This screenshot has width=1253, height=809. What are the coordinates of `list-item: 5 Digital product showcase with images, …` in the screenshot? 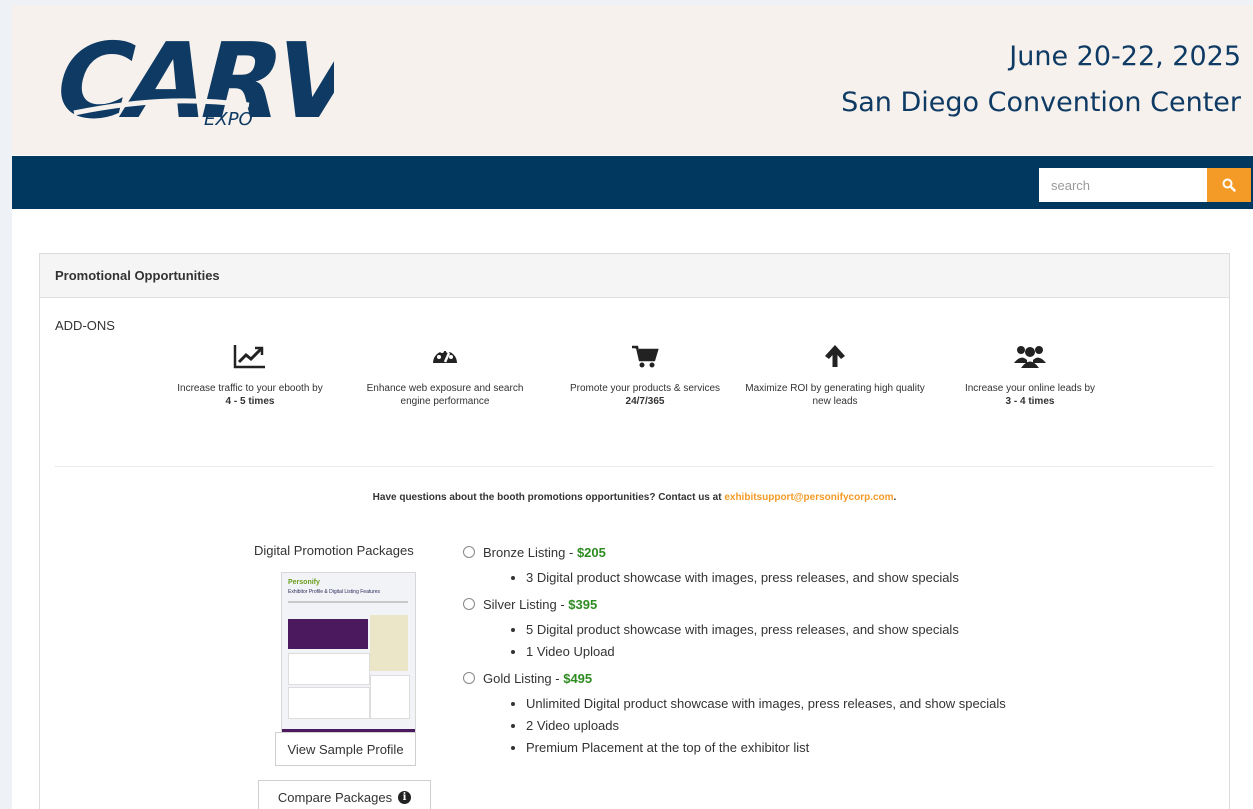 It's located at (844, 630).